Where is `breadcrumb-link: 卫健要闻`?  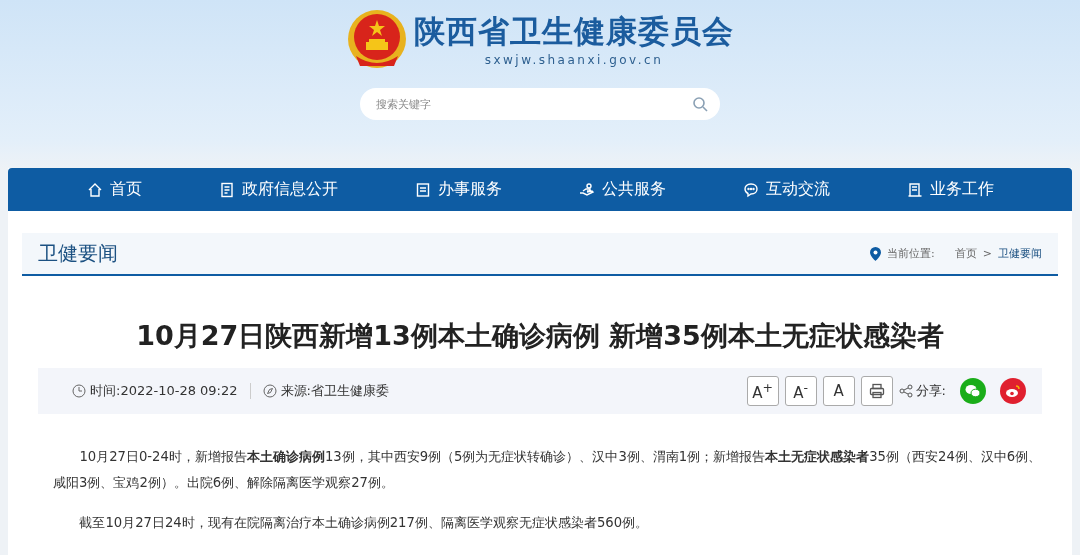
breadcrumb-link: 卫健要闻 is located at coordinates (1020, 253).